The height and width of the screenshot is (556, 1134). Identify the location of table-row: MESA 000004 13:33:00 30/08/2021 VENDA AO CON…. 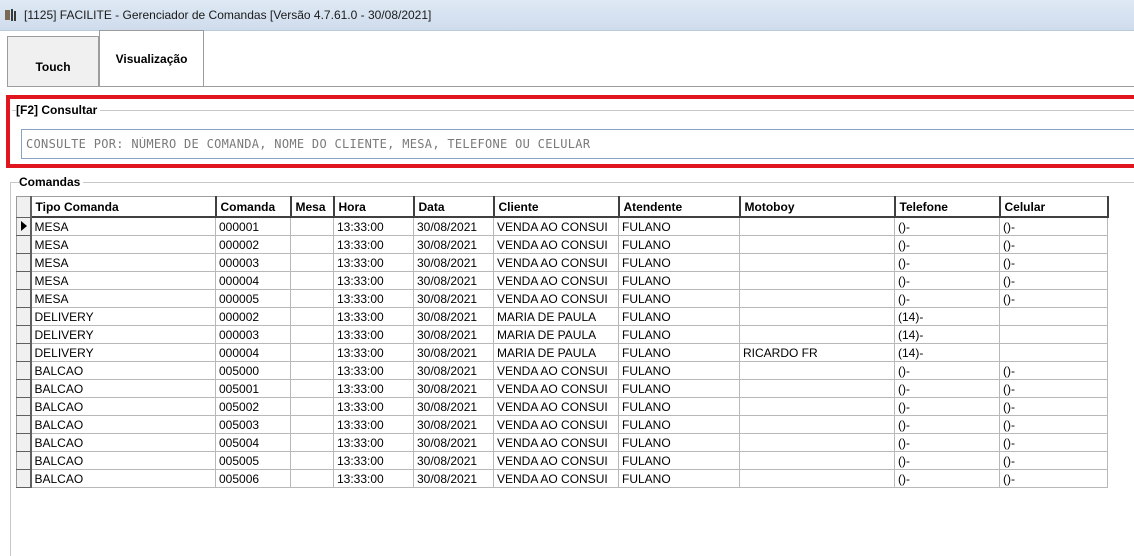
(562, 280).